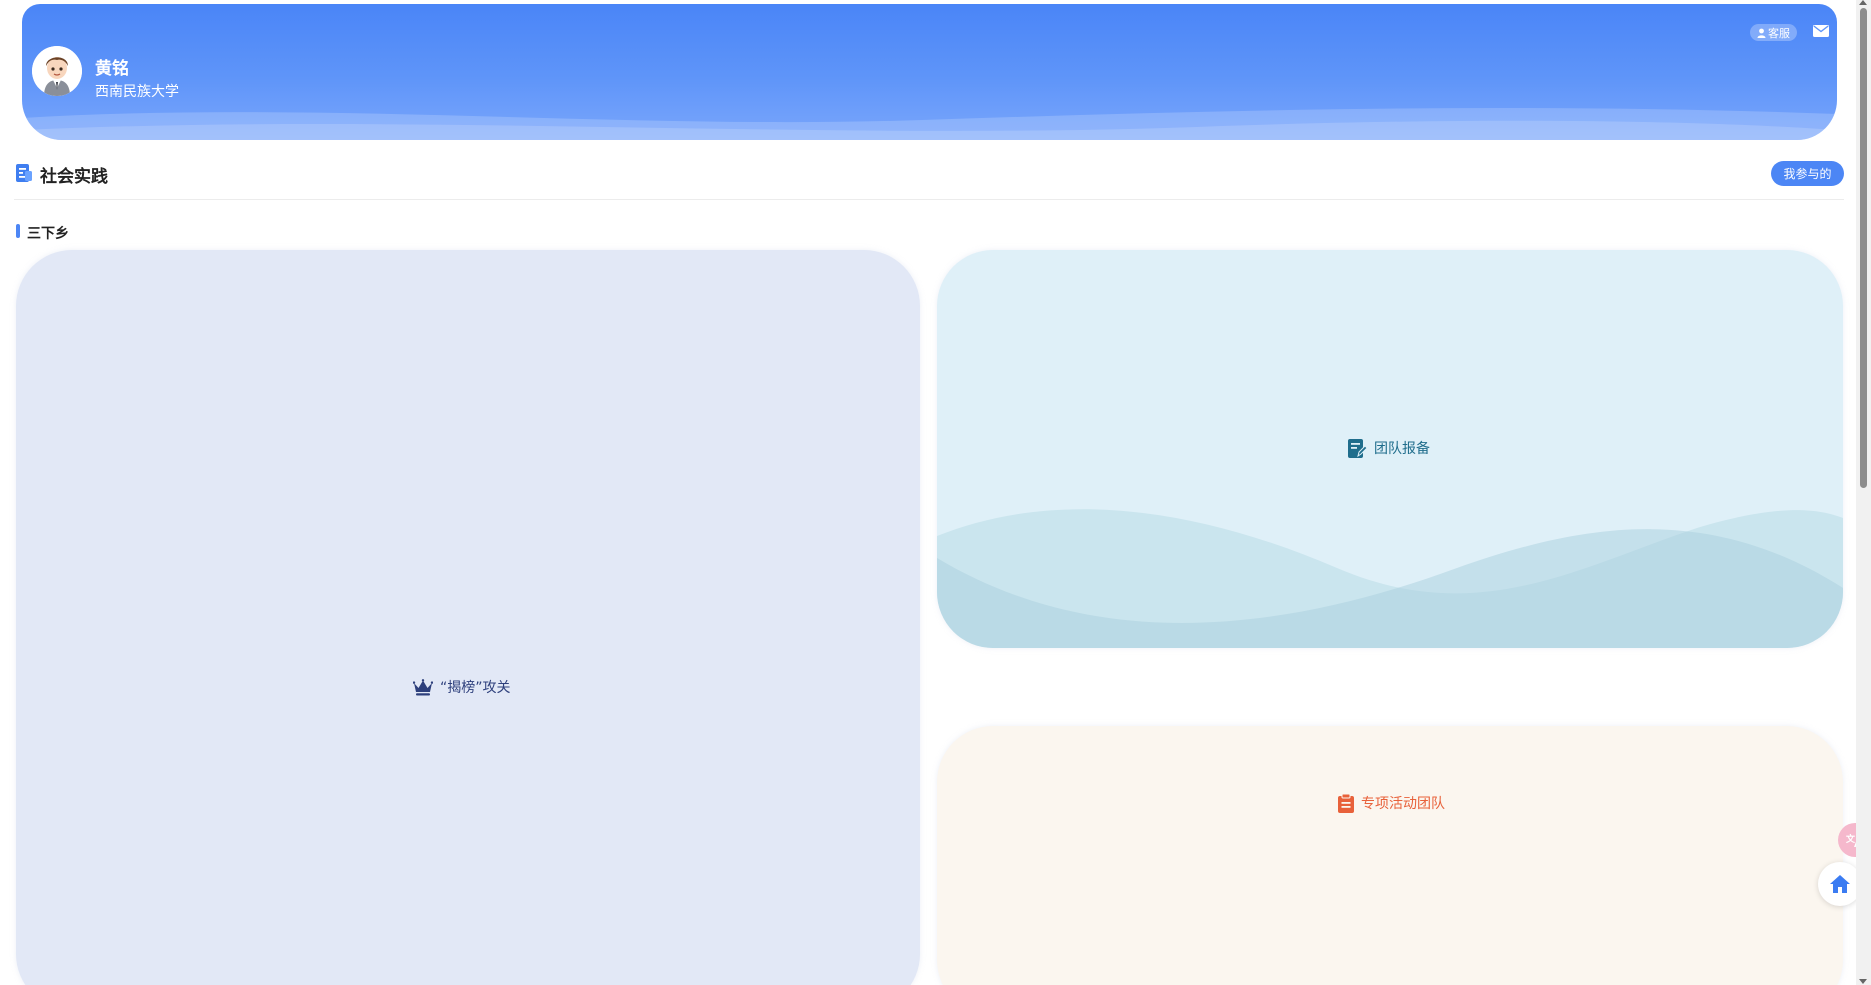 The width and height of the screenshot is (1871, 985). What do you see at coordinates (423, 686) in the screenshot?
I see `crown-icon` at bounding box center [423, 686].